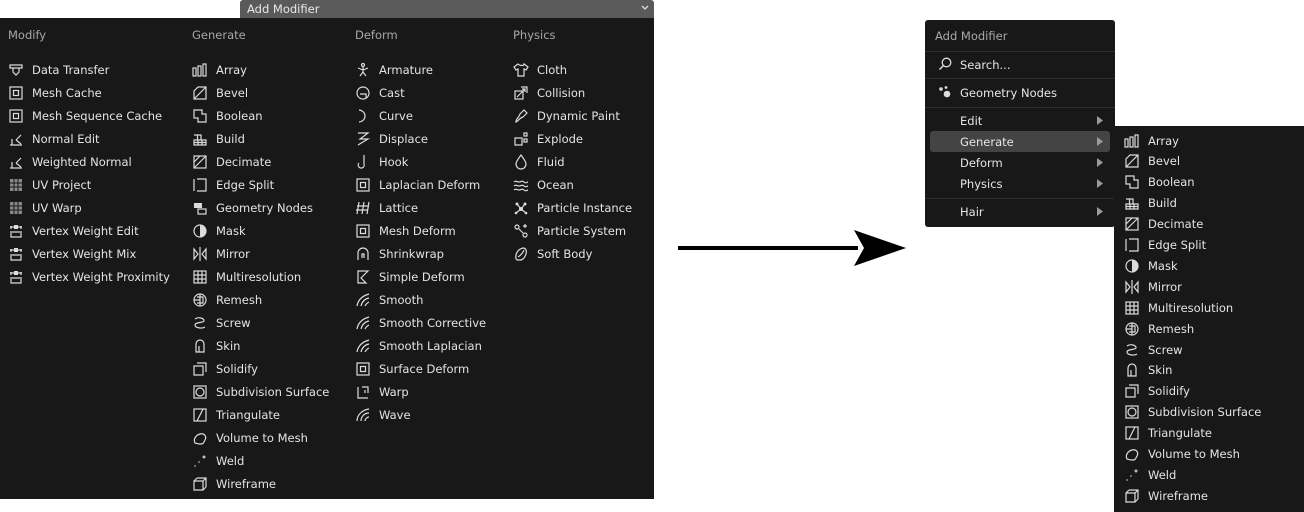 This screenshot has width=1304, height=512. Describe the element at coordinates (1132, 329) in the screenshot. I see `remesh-icon` at that location.